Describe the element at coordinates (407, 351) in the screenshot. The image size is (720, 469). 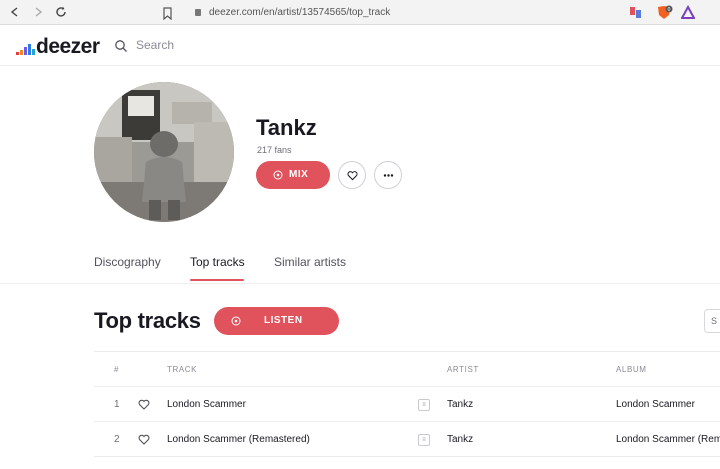
I see `table-top-divider` at that location.